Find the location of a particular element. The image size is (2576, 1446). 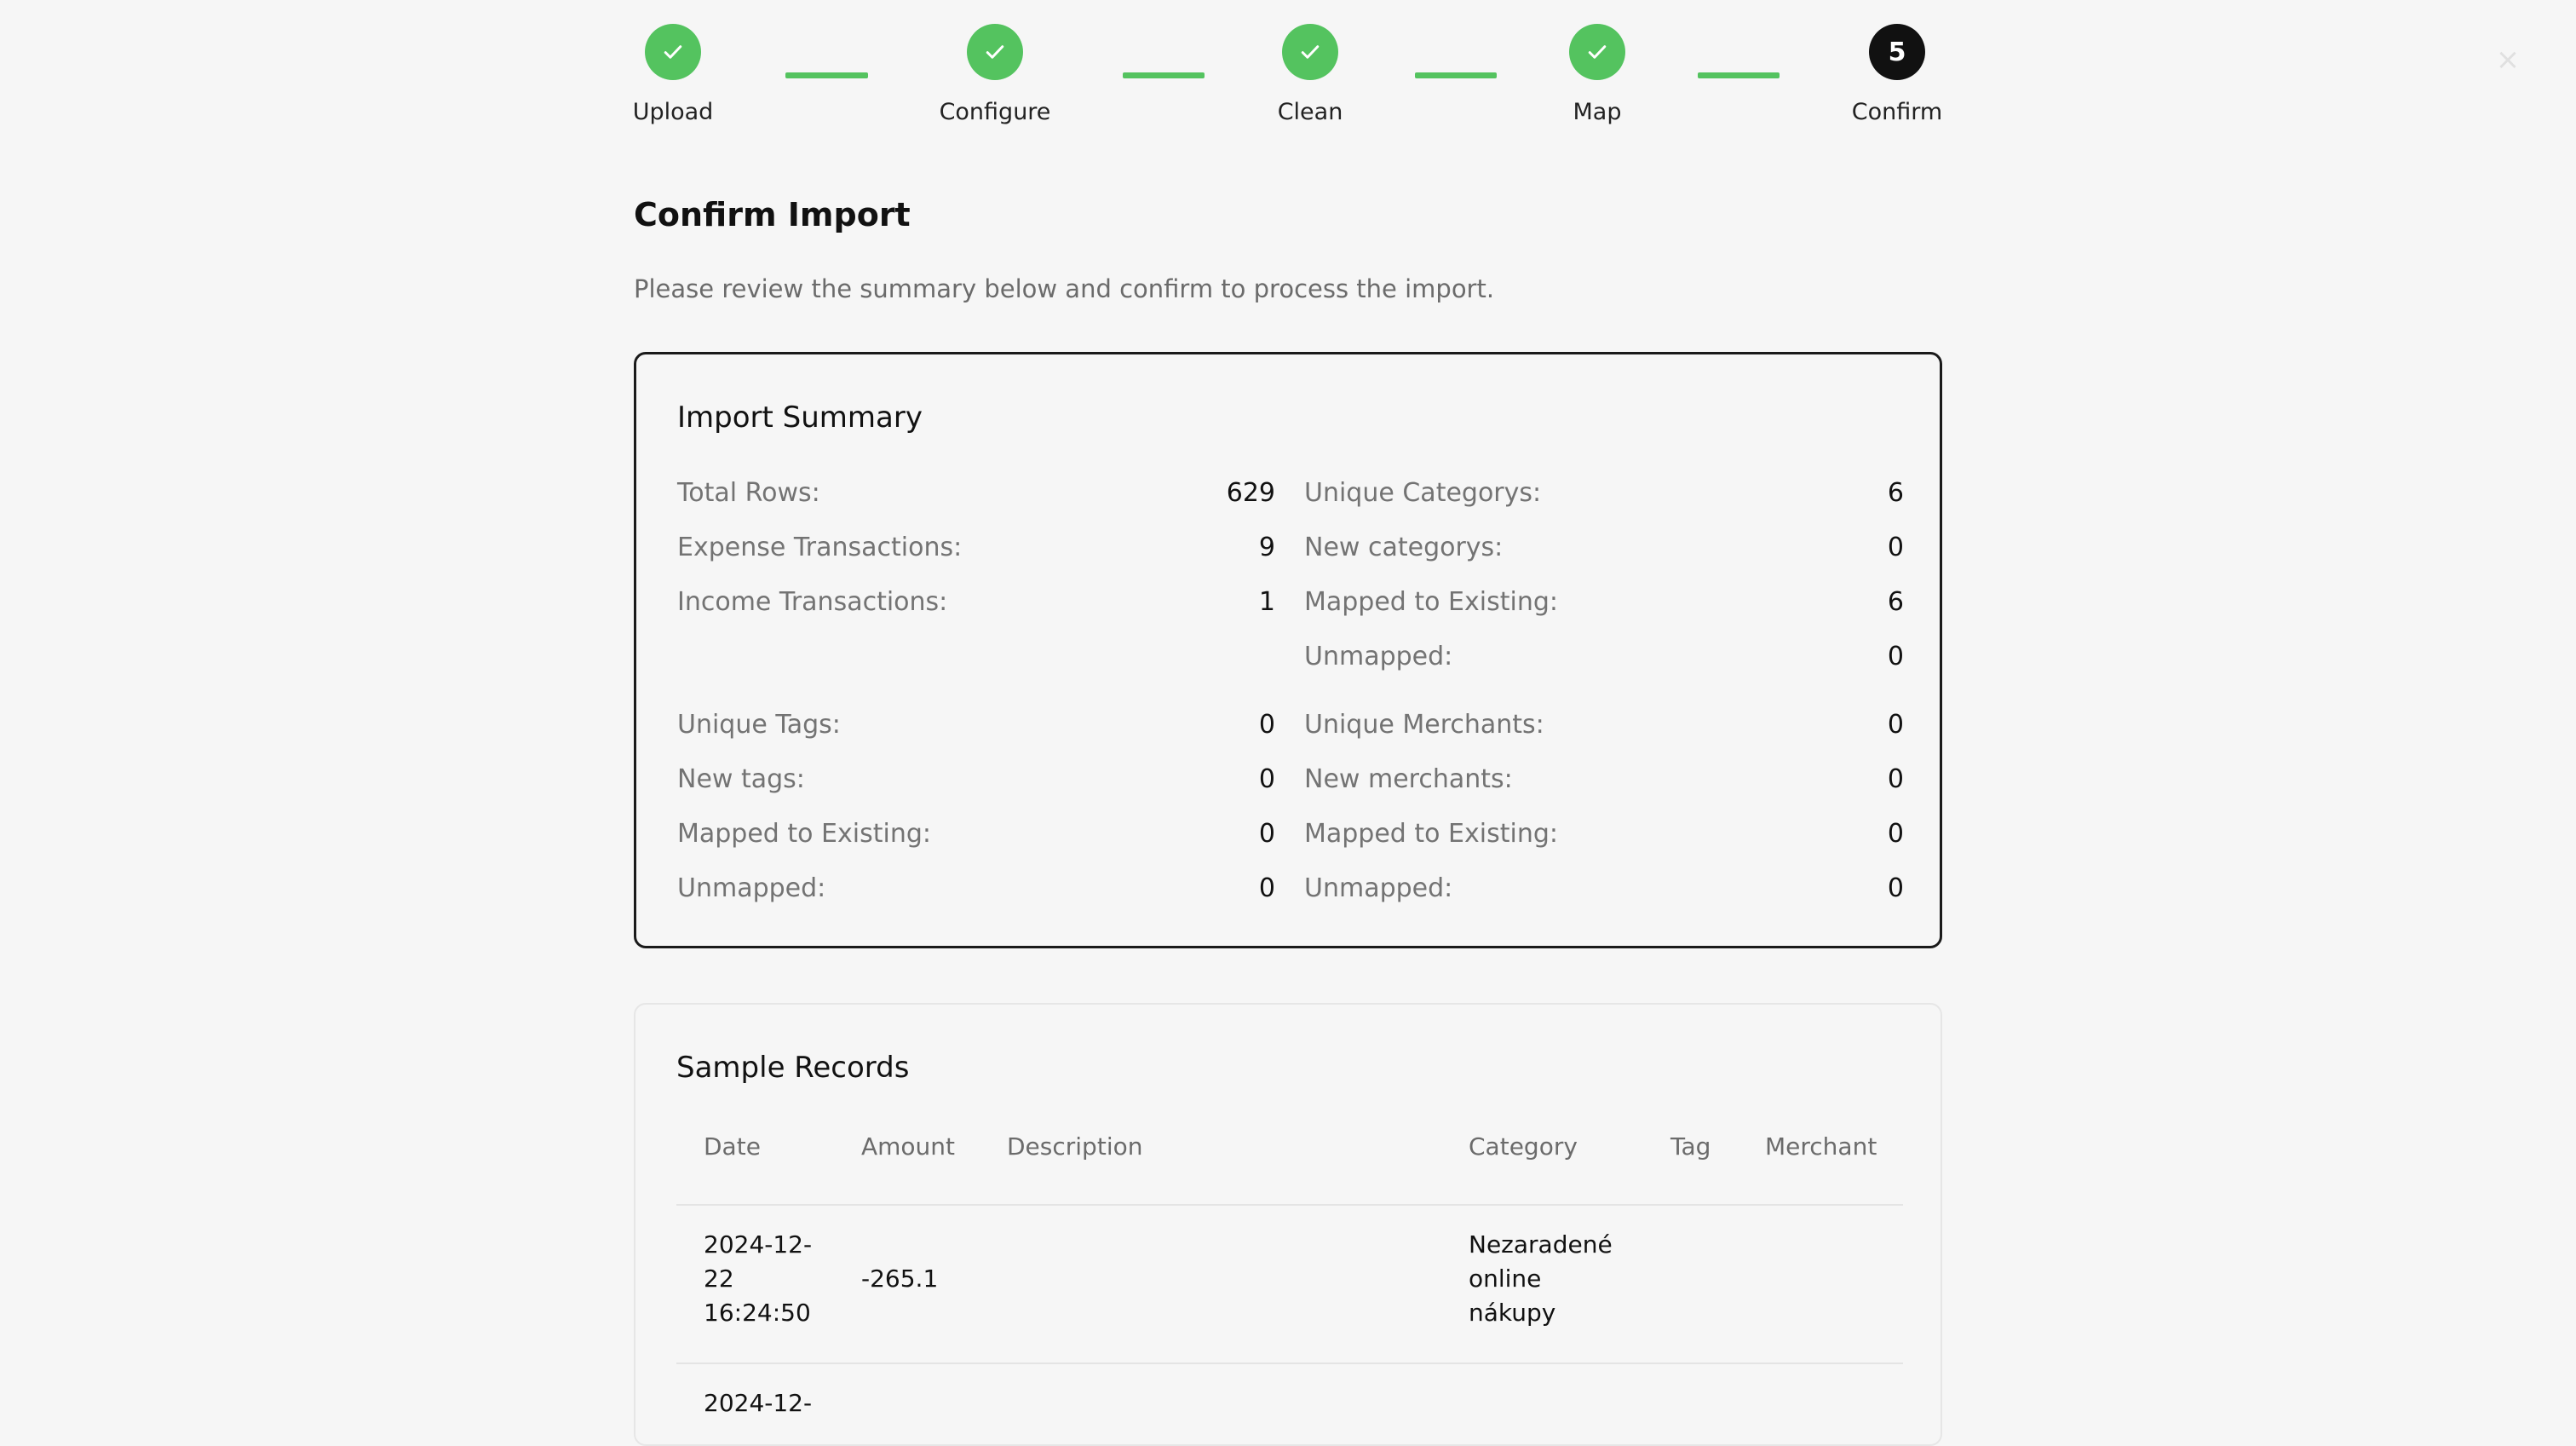

cell-category: Nezaradené online nákupy is located at coordinates (1541, 1279).